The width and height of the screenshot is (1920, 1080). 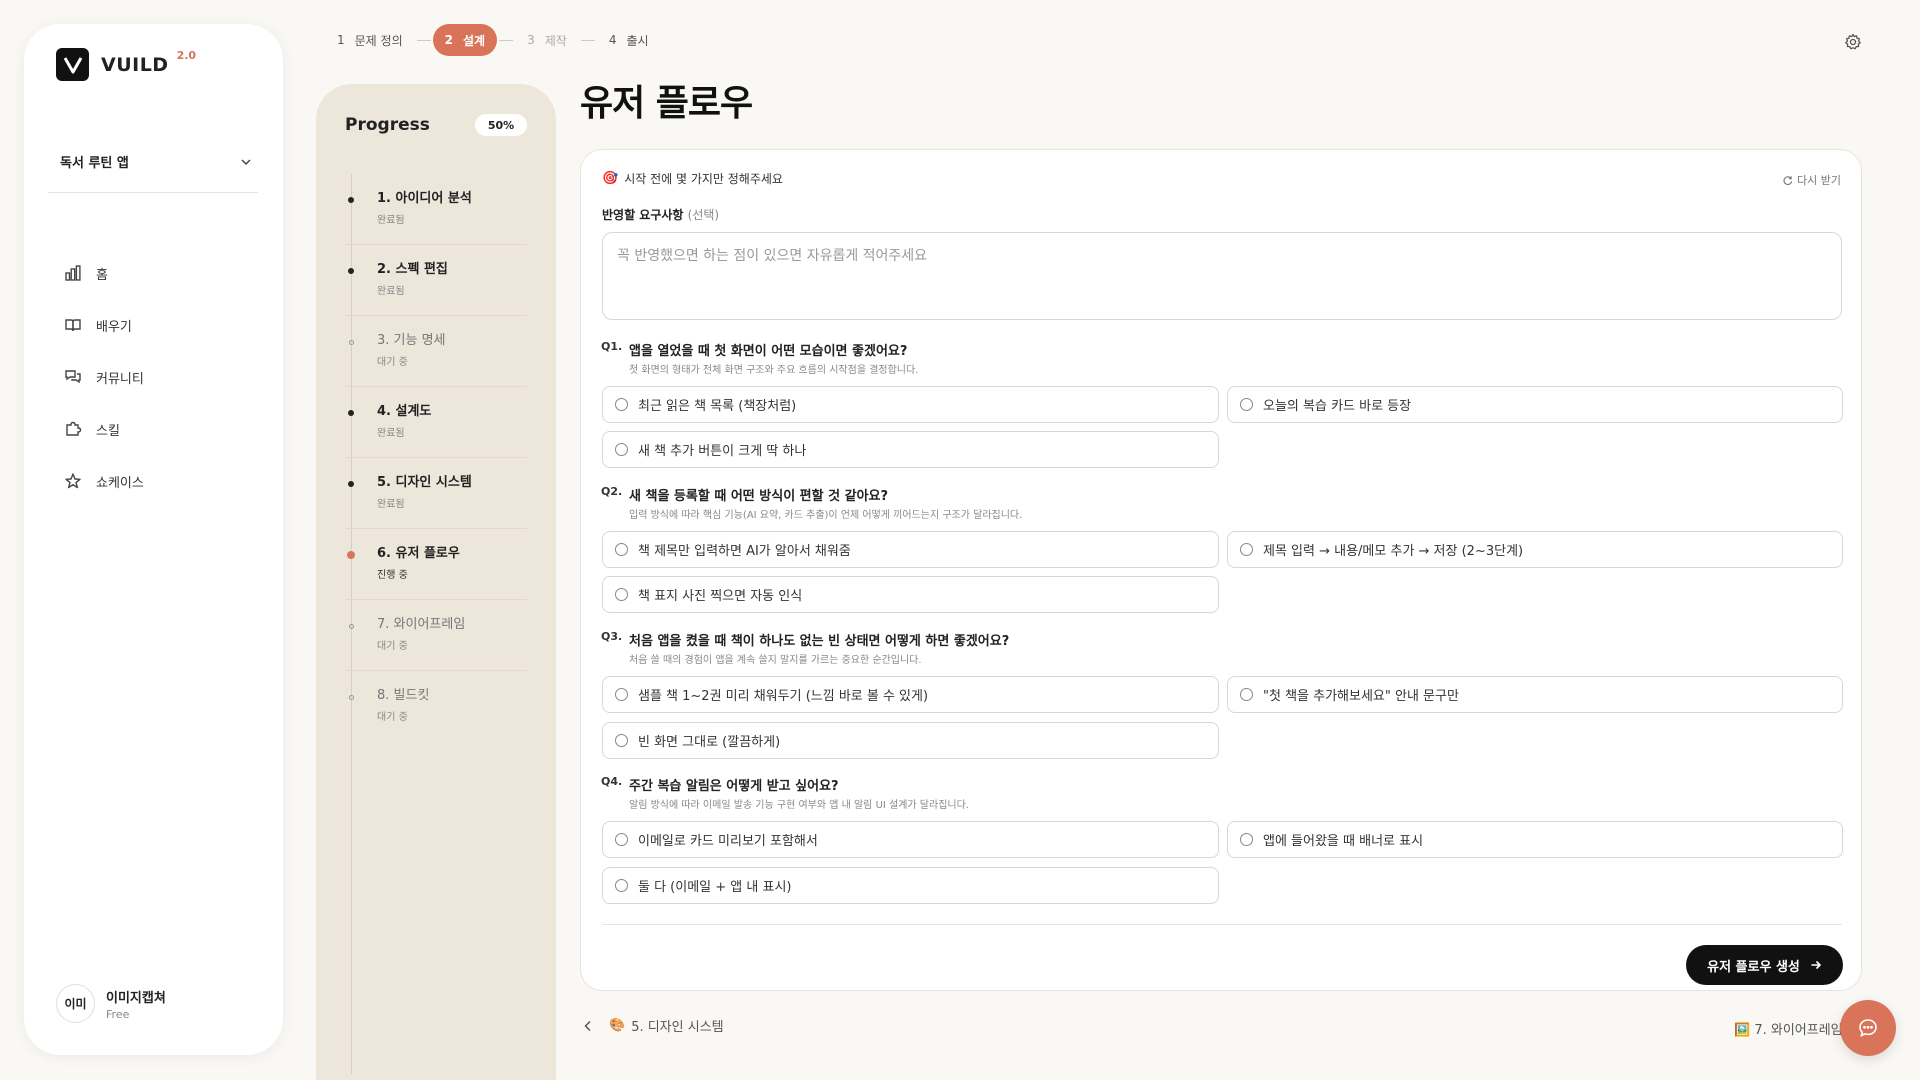 I want to click on app-name: VUILD, so click(x=135, y=64).